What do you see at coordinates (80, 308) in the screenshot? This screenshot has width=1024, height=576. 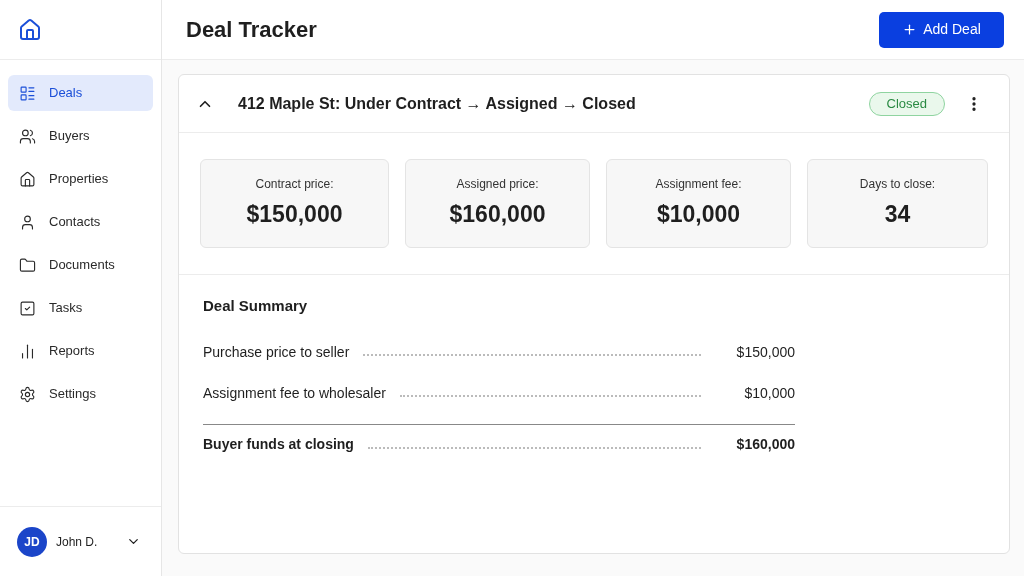 I see `sidebar-item: Tasks` at bounding box center [80, 308].